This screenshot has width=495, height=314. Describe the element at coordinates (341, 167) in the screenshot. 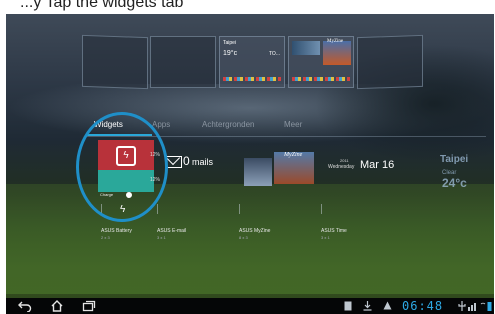

I see `time-widget-weekday: Wednesday` at that location.